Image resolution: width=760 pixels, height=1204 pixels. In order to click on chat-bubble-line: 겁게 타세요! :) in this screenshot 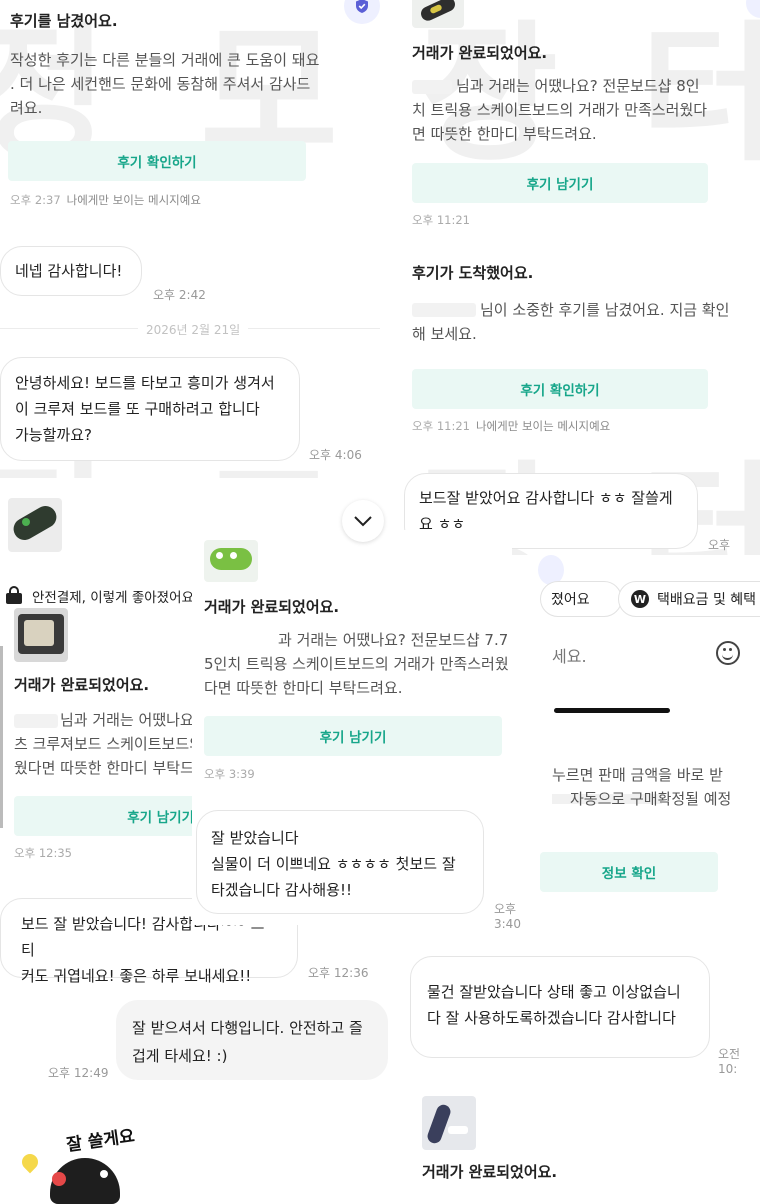, I will do `click(180, 1056)`.